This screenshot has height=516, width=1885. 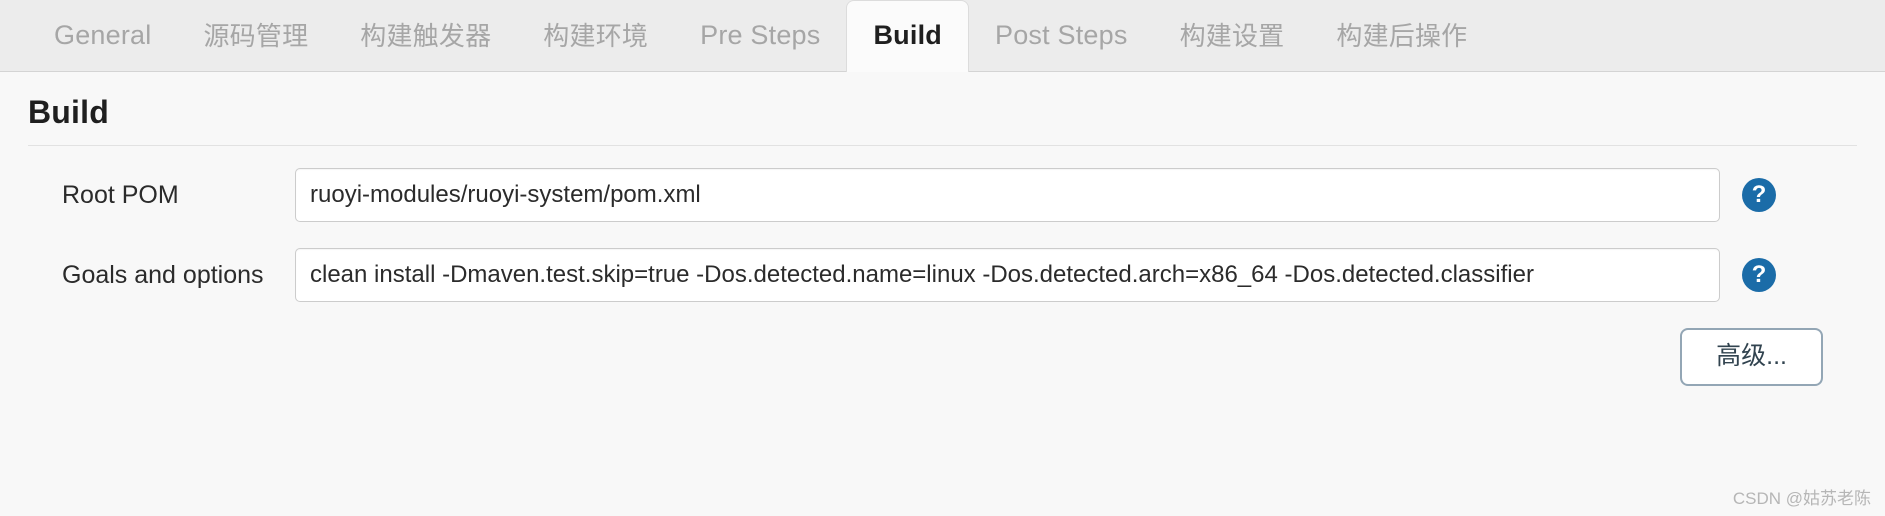 I want to click on tab-build-environment: 构建环境, so click(x=595, y=47).